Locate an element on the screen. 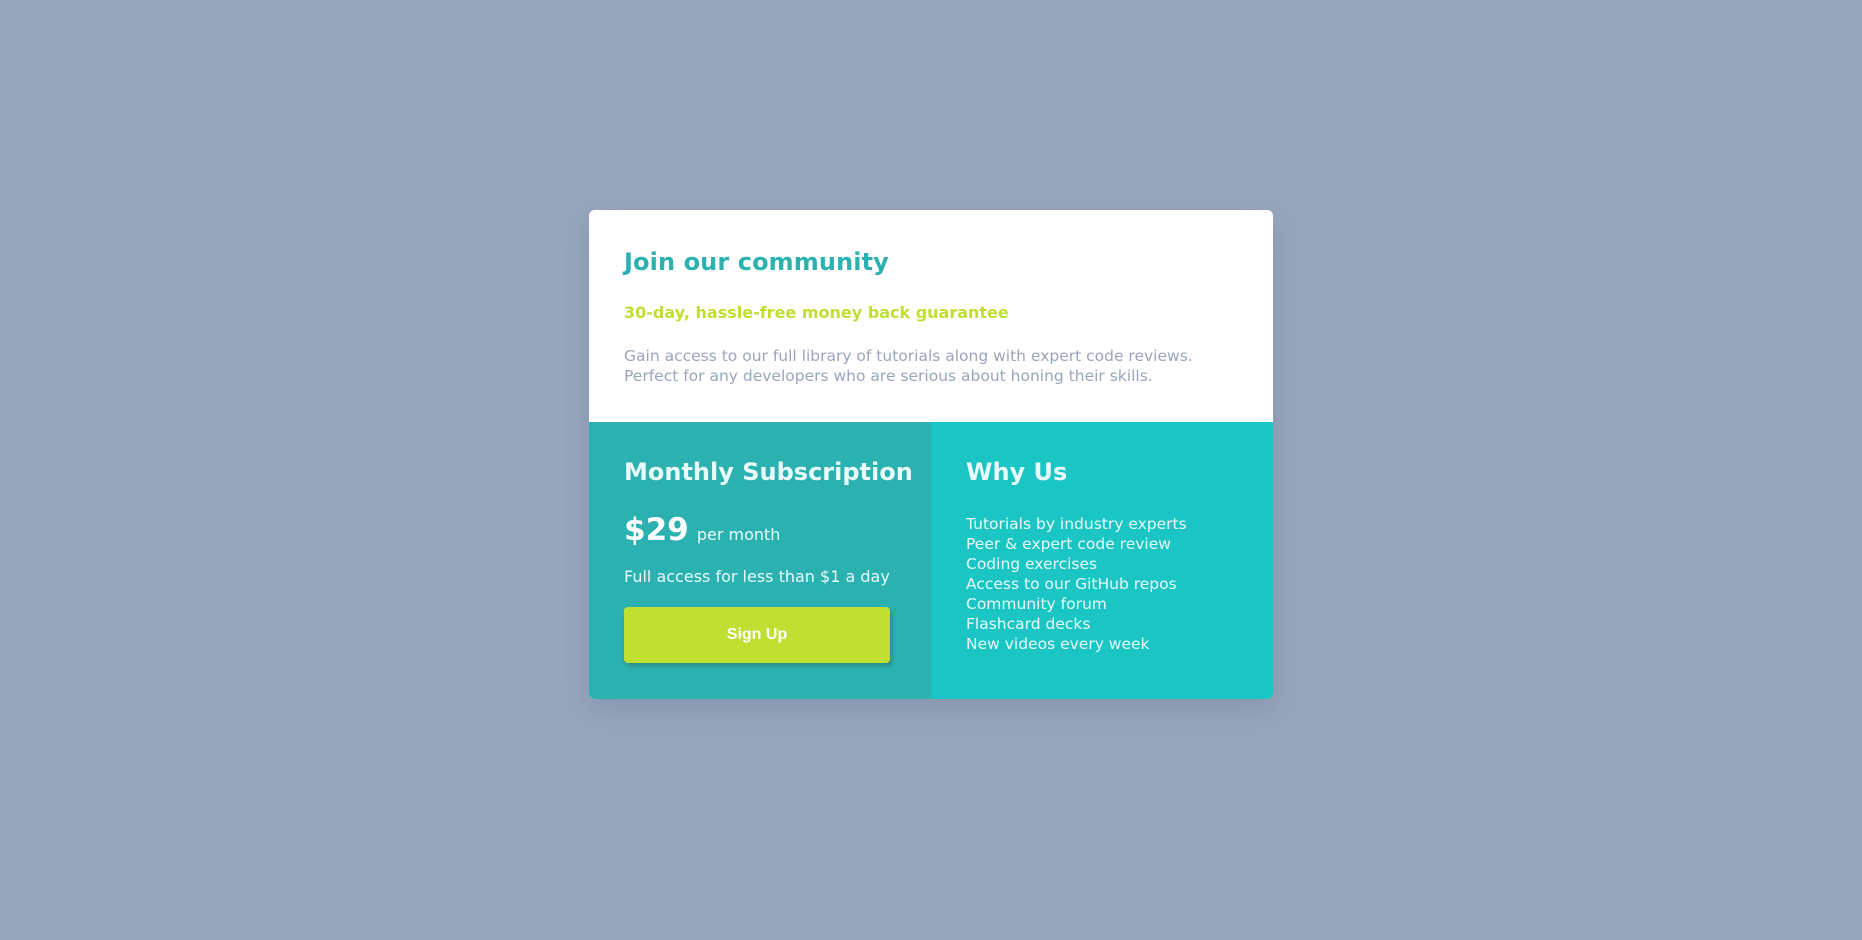  subscription-note: Full access for less than $1 a day is located at coordinates (757, 576).